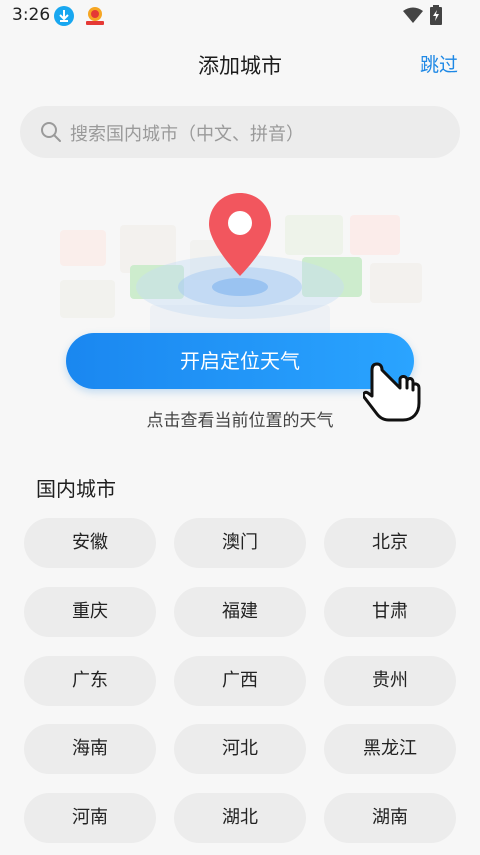  Describe the element at coordinates (240, 66) in the screenshot. I see `page-title: 添加城市` at that location.